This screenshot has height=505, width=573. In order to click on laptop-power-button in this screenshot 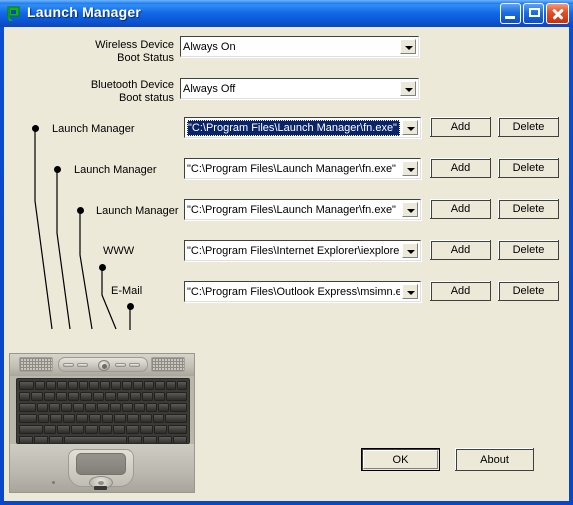, I will do `click(104, 365)`.